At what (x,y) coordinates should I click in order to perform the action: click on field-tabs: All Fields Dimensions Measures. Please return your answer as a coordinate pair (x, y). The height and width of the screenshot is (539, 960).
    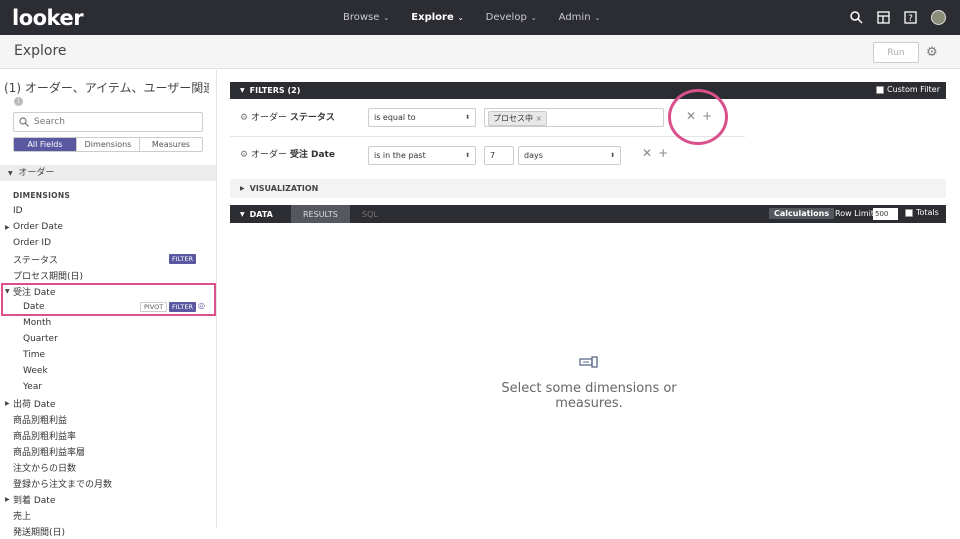
    Looking at the image, I should click on (108, 144).